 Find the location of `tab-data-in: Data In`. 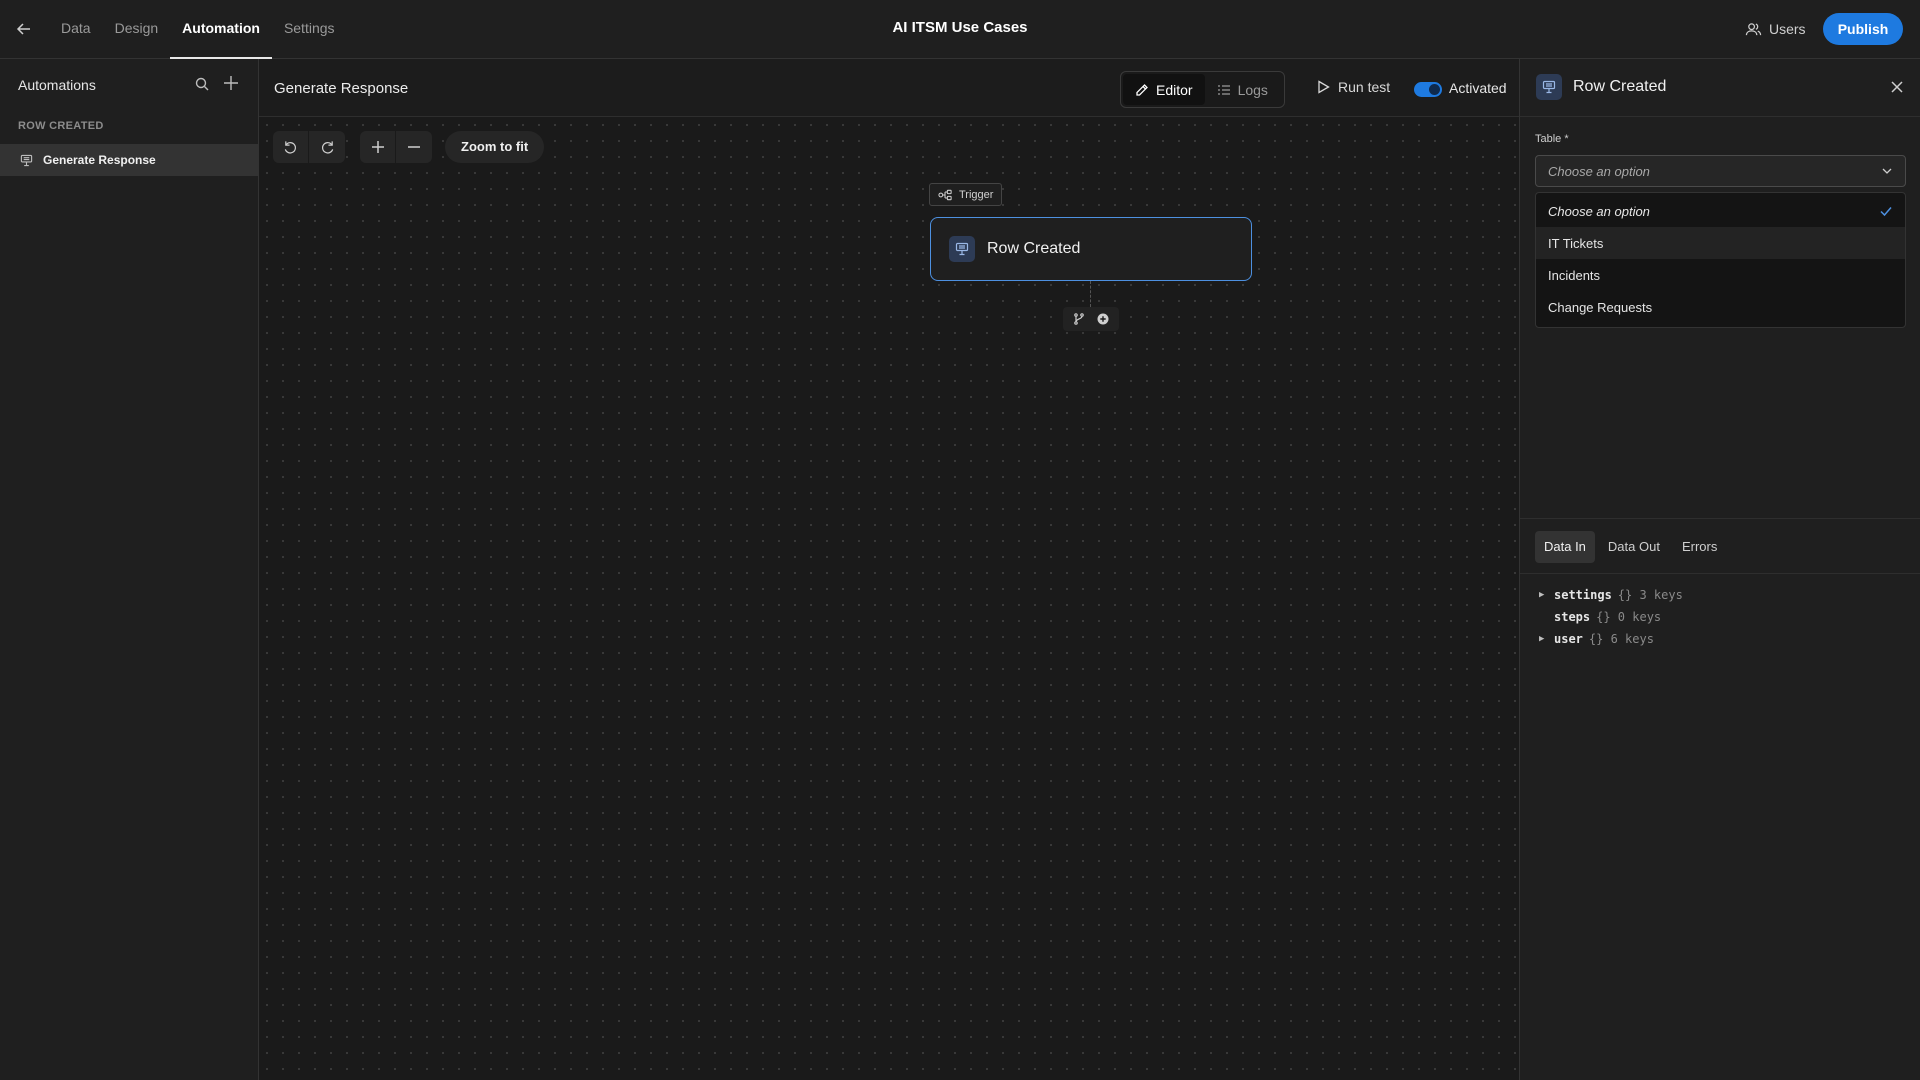

tab-data-in: Data In is located at coordinates (1565, 547).